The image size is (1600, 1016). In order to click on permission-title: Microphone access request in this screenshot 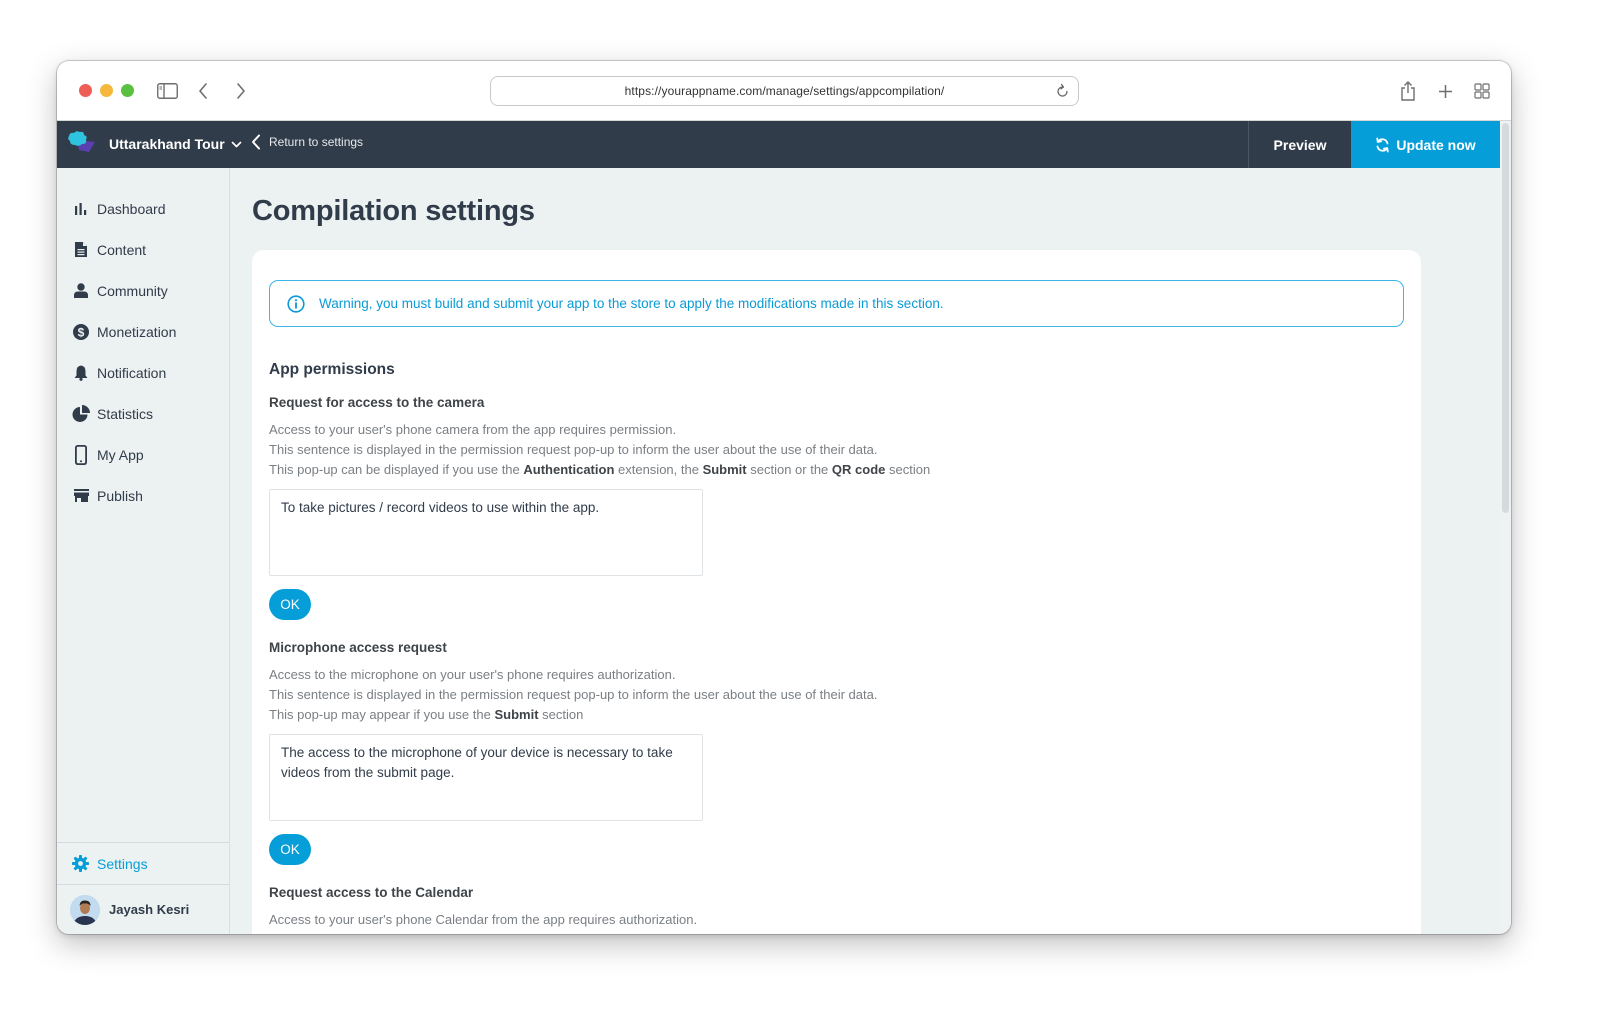, I will do `click(358, 647)`.